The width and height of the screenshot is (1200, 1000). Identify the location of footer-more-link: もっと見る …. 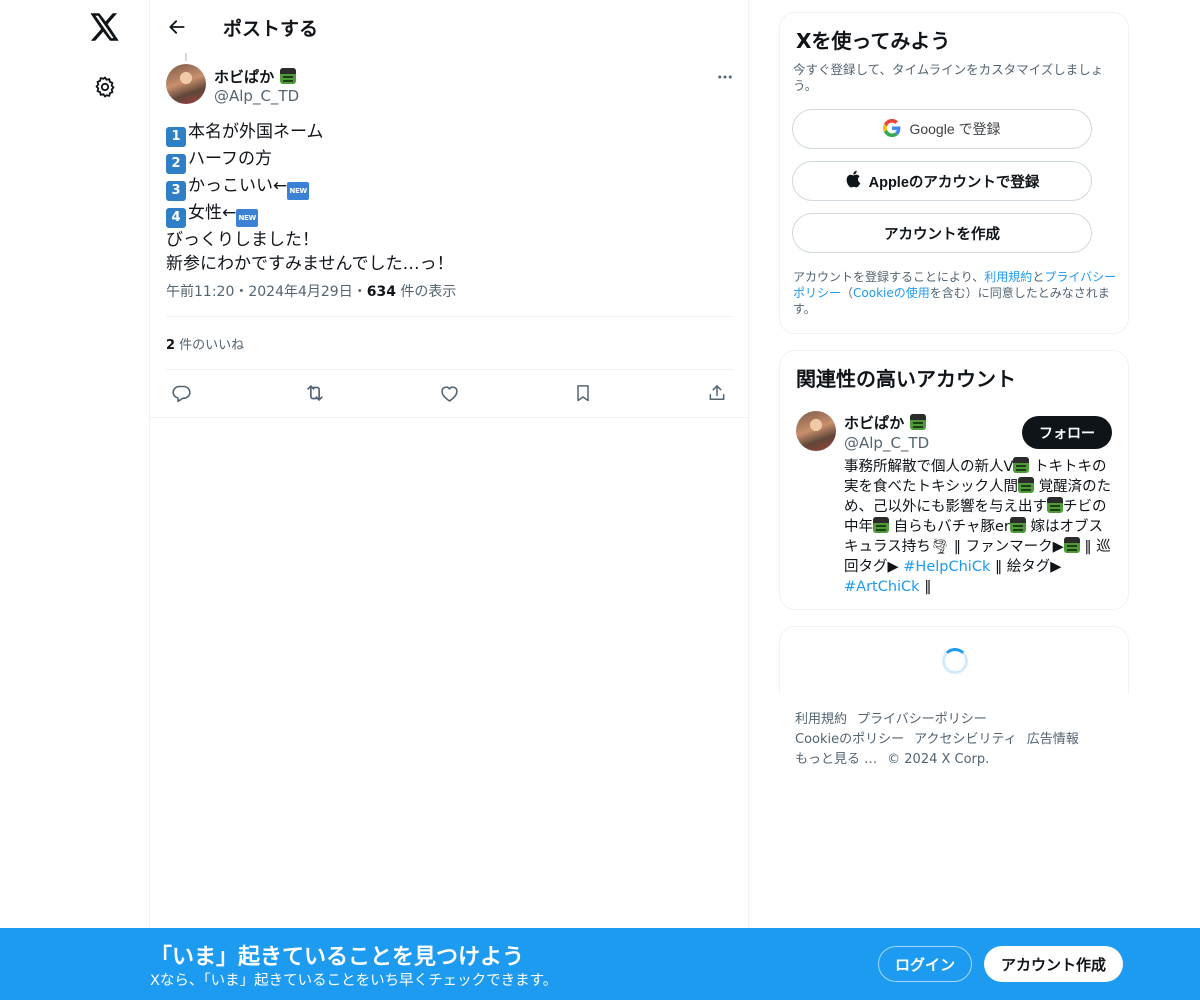
(836, 759).